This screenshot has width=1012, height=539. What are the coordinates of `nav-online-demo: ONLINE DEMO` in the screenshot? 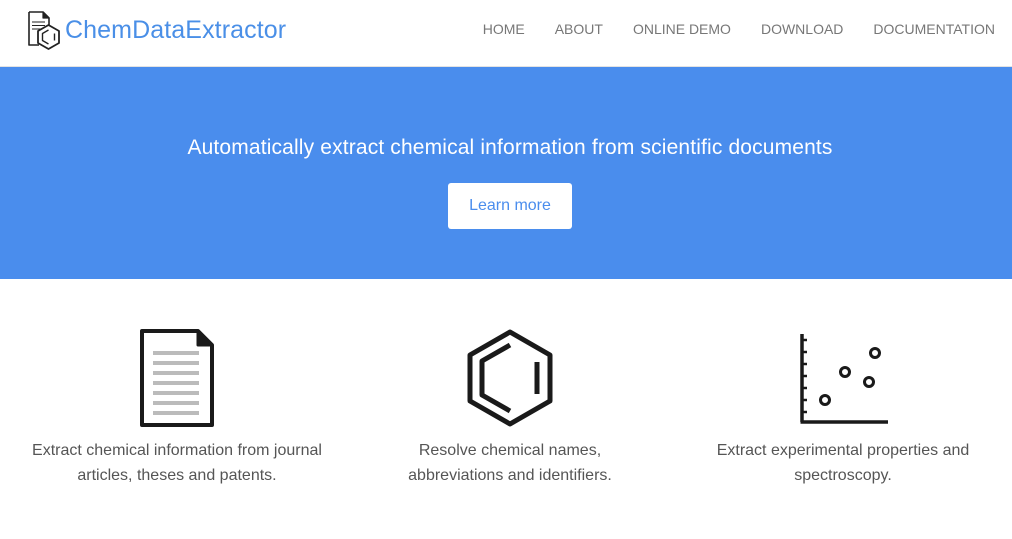 It's located at (682, 29).